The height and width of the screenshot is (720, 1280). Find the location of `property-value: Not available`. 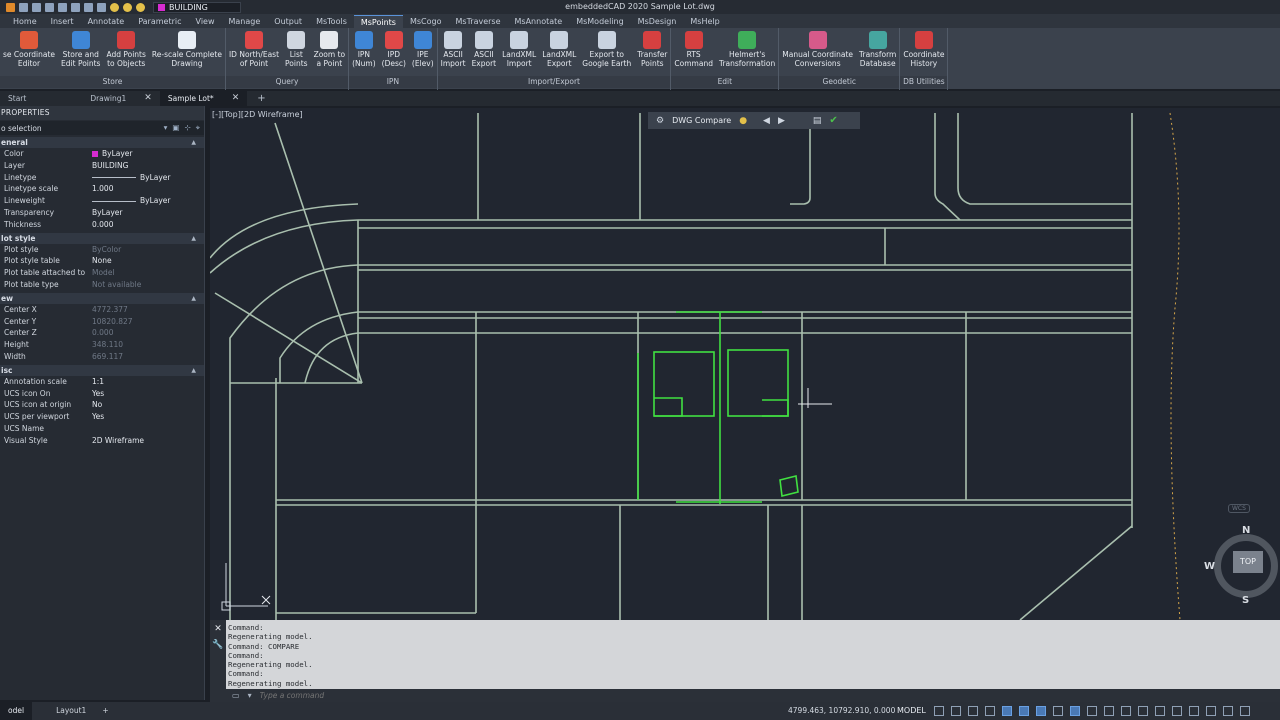

property-value: Not available is located at coordinates (148, 285).